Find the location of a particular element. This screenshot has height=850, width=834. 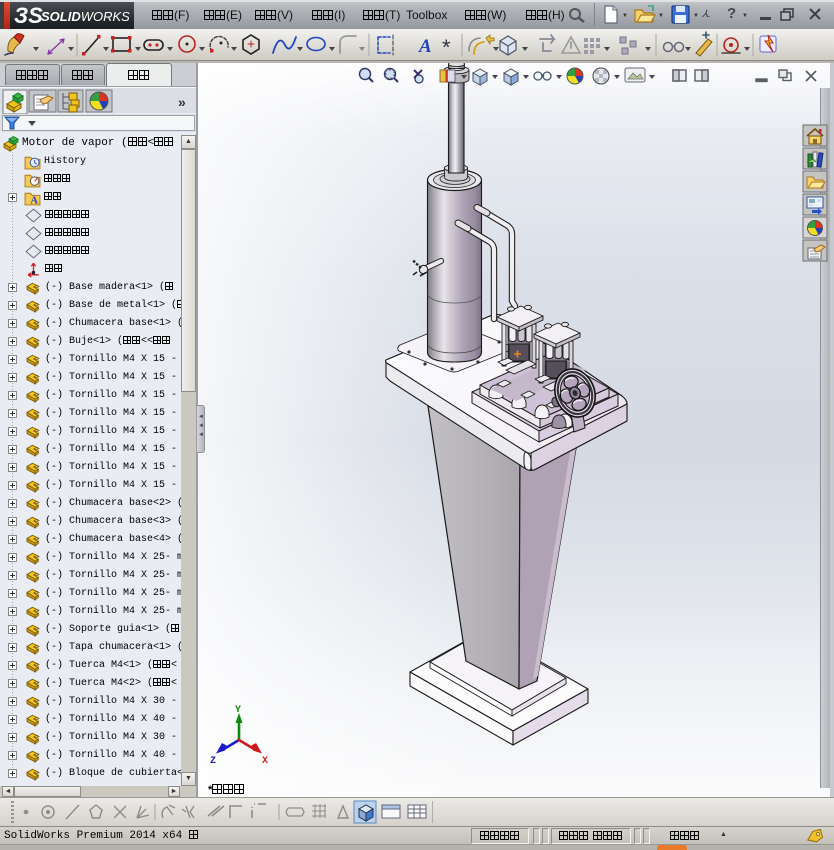

svg-text: Y is located at coordinates (238, 710).